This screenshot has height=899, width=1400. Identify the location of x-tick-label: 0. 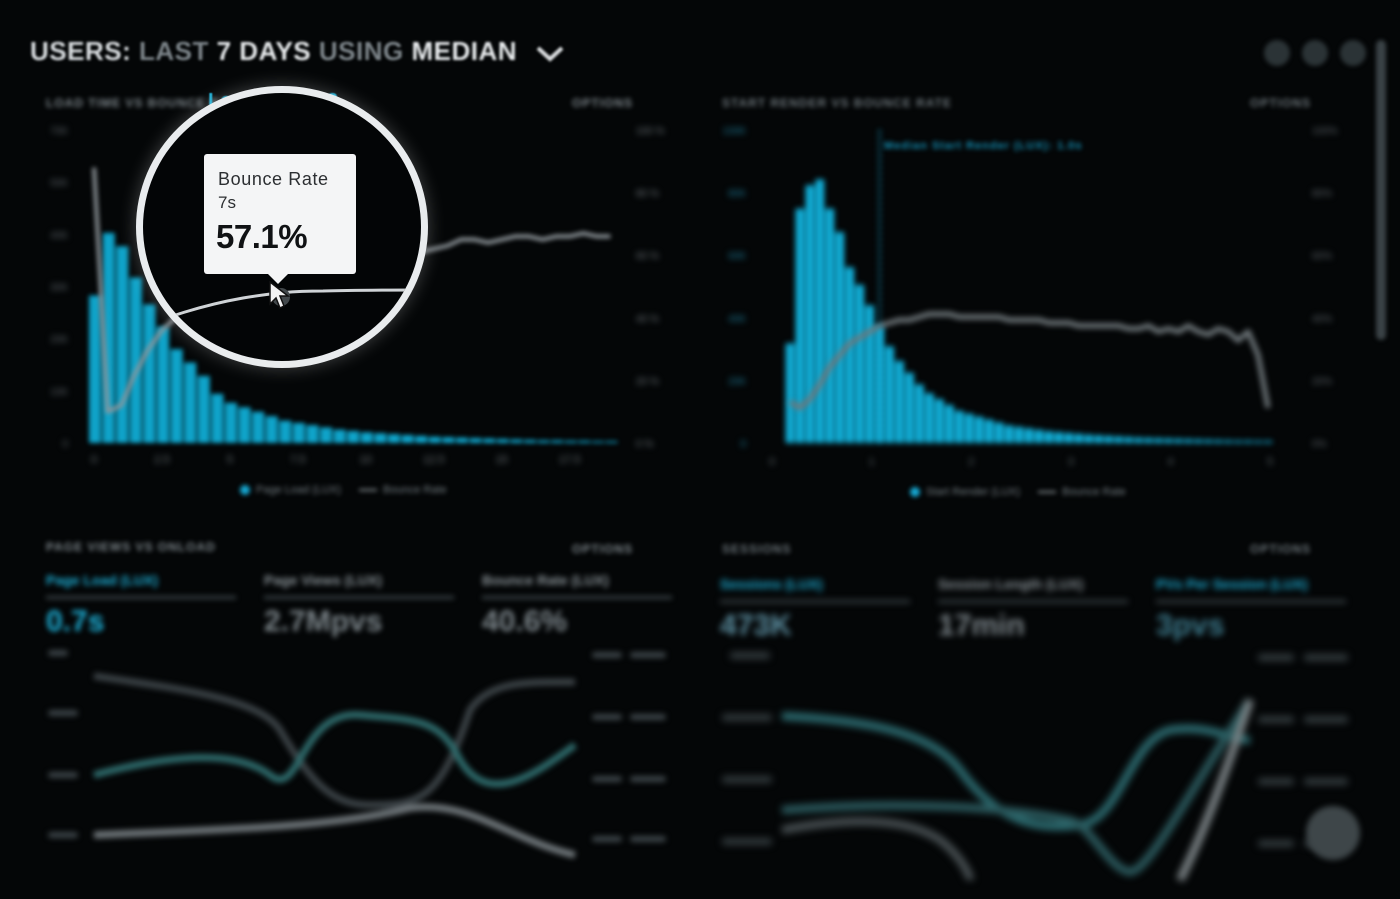
(772, 462).